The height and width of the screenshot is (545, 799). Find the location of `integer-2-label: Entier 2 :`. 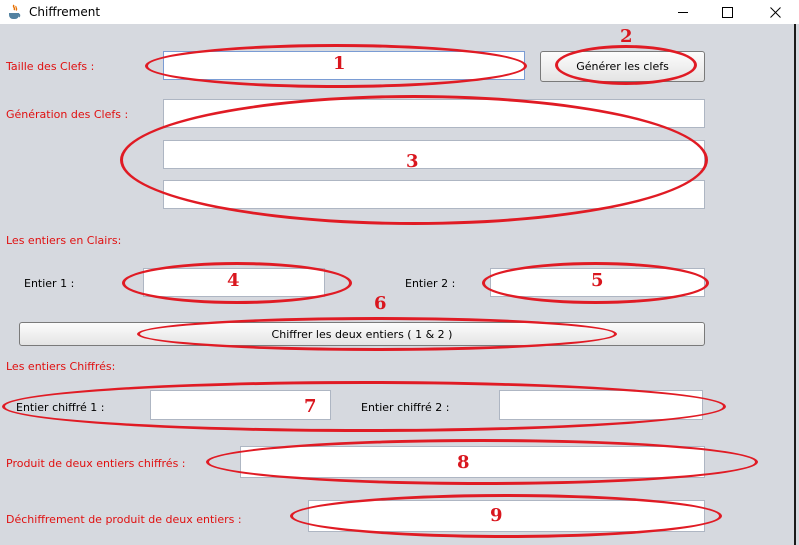

integer-2-label: Entier 2 : is located at coordinates (430, 283).